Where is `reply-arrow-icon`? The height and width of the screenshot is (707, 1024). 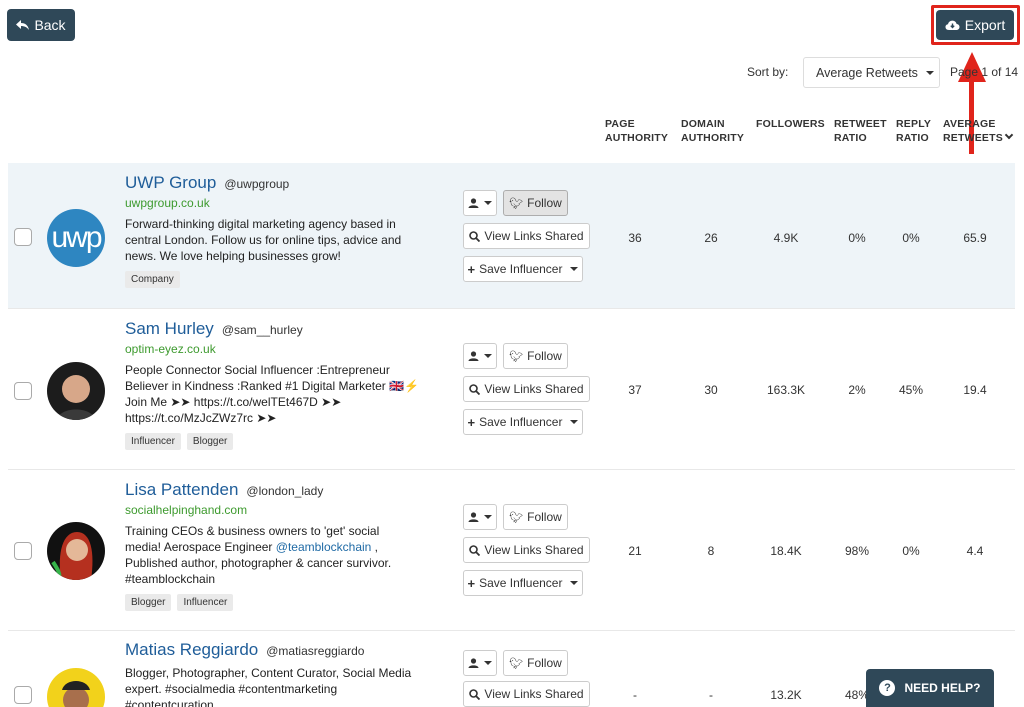 reply-arrow-icon is located at coordinates (23, 24).